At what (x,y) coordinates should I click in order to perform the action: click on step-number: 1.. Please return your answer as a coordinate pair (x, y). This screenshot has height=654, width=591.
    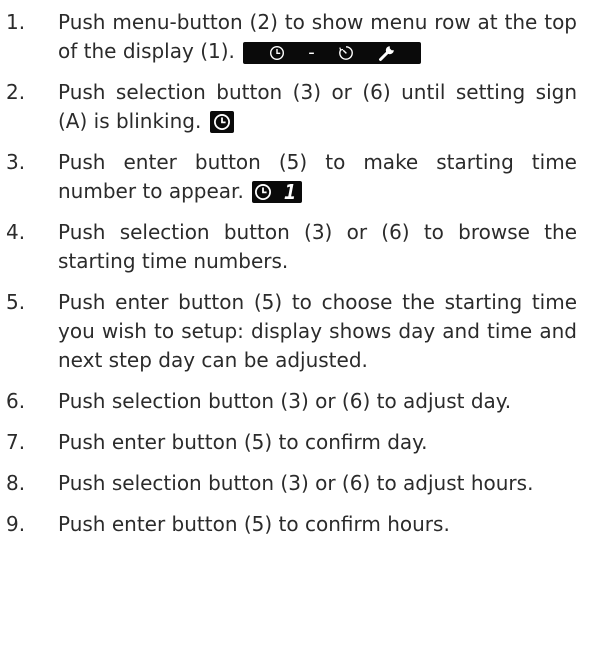
    Looking at the image, I should click on (16, 22).